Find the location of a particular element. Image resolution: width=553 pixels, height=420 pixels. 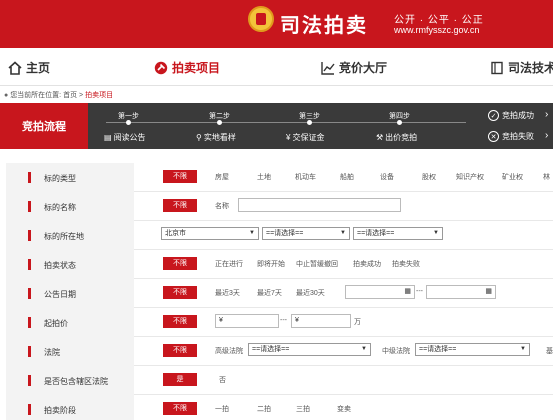

type-option-land: 土地 is located at coordinates (264, 177).